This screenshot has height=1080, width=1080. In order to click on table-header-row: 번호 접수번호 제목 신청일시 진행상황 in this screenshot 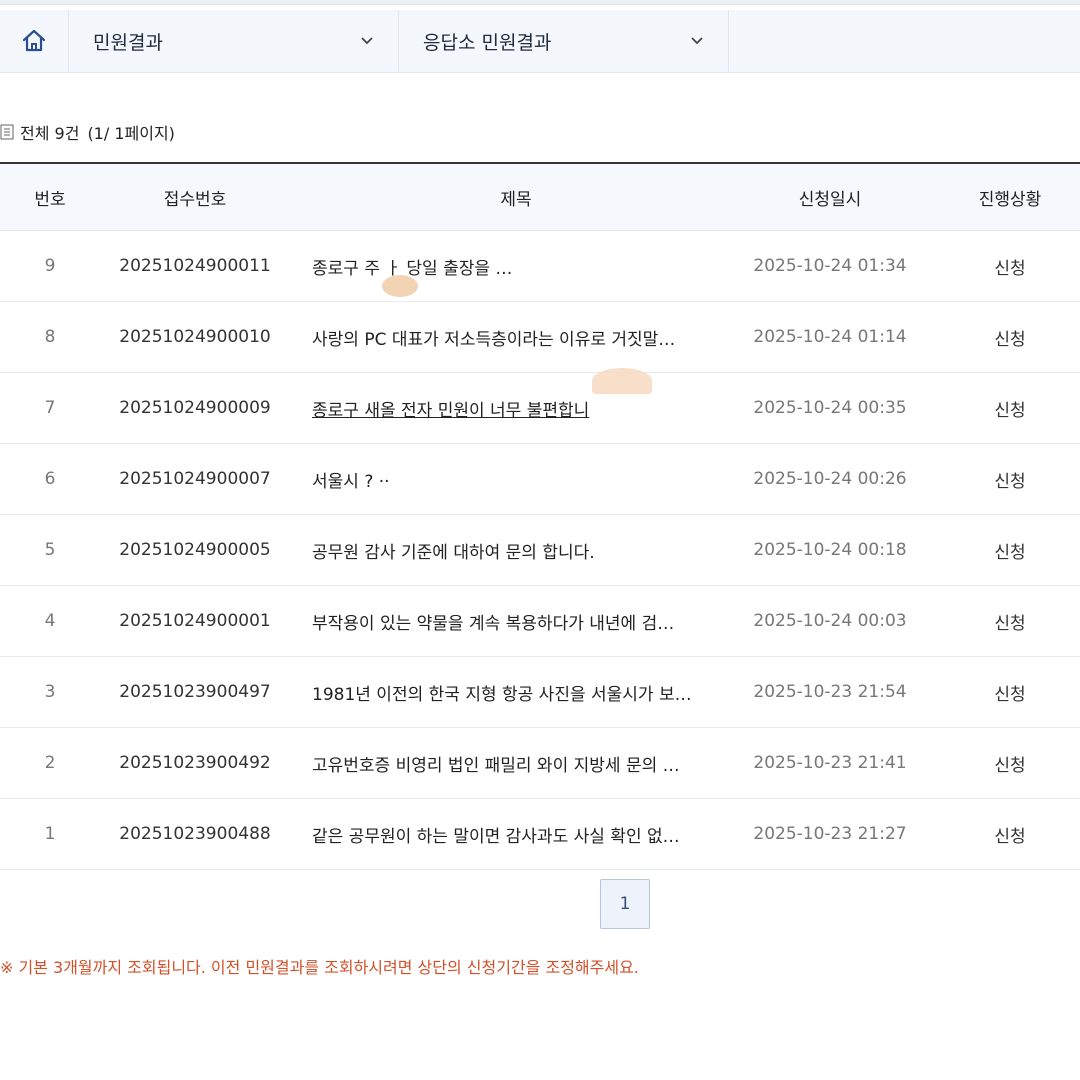, I will do `click(540, 196)`.